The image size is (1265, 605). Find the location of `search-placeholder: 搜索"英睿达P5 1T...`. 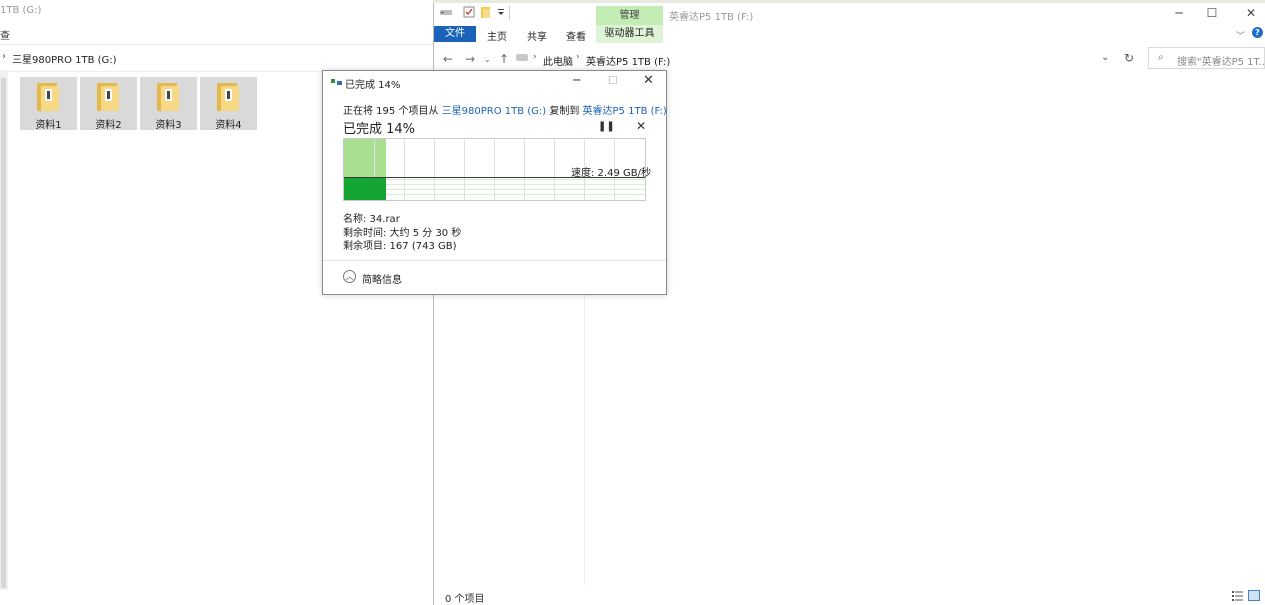

search-placeholder: 搜索"英睿达P5 1T... is located at coordinates (1221, 62).